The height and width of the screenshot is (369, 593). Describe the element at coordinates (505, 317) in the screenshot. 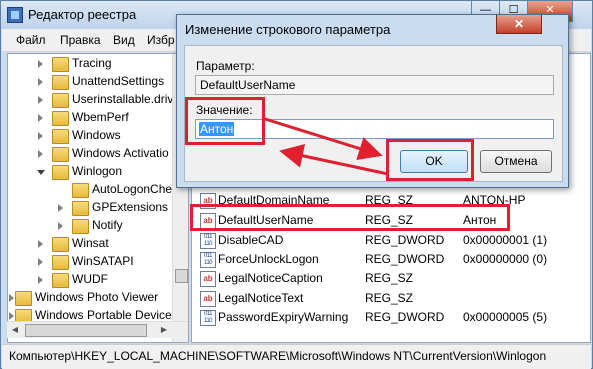

I see `value-data: 0x00000005 (5)` at that location.